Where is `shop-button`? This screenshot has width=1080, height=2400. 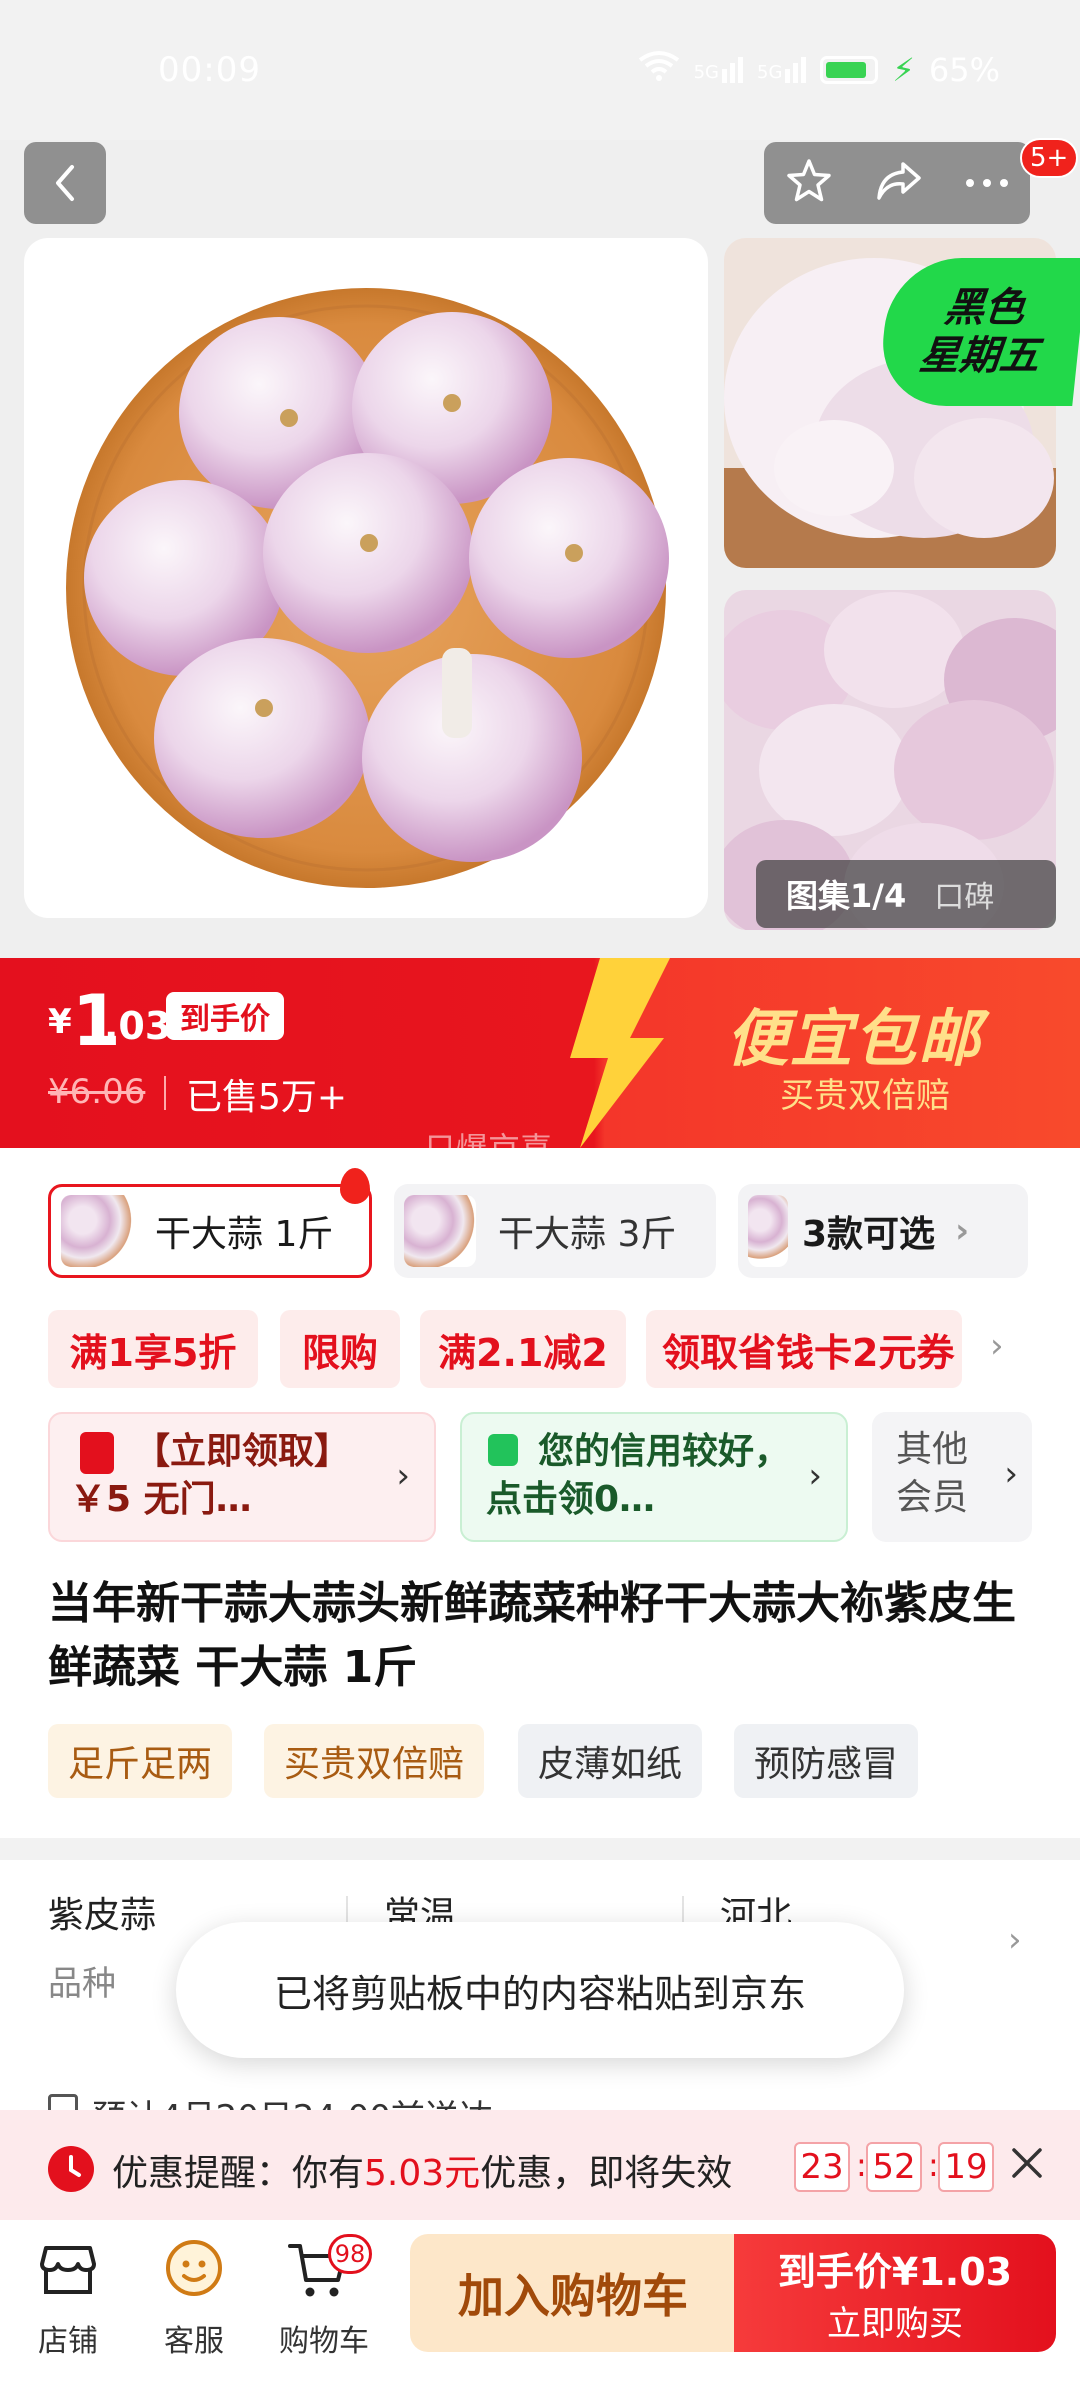 shop-button is located at coordinates (68, 2270).